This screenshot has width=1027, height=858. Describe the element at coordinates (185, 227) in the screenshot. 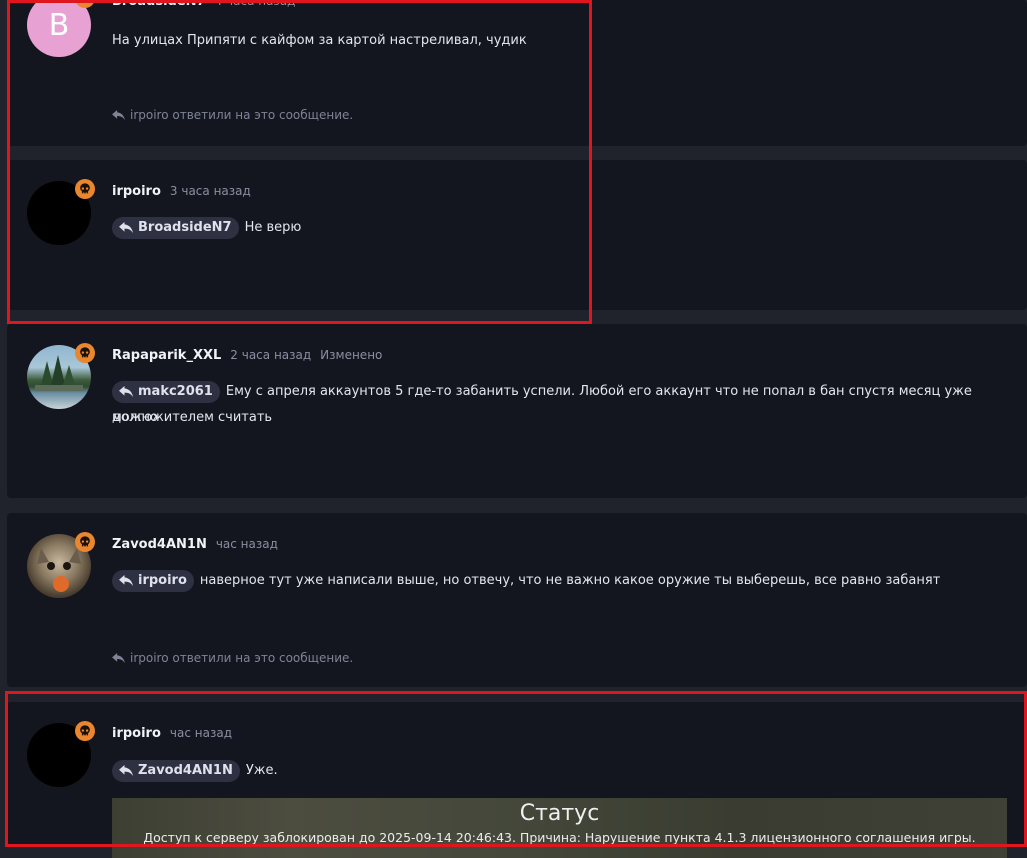

I see `reply-to-name: BroadsideN7` at that location.